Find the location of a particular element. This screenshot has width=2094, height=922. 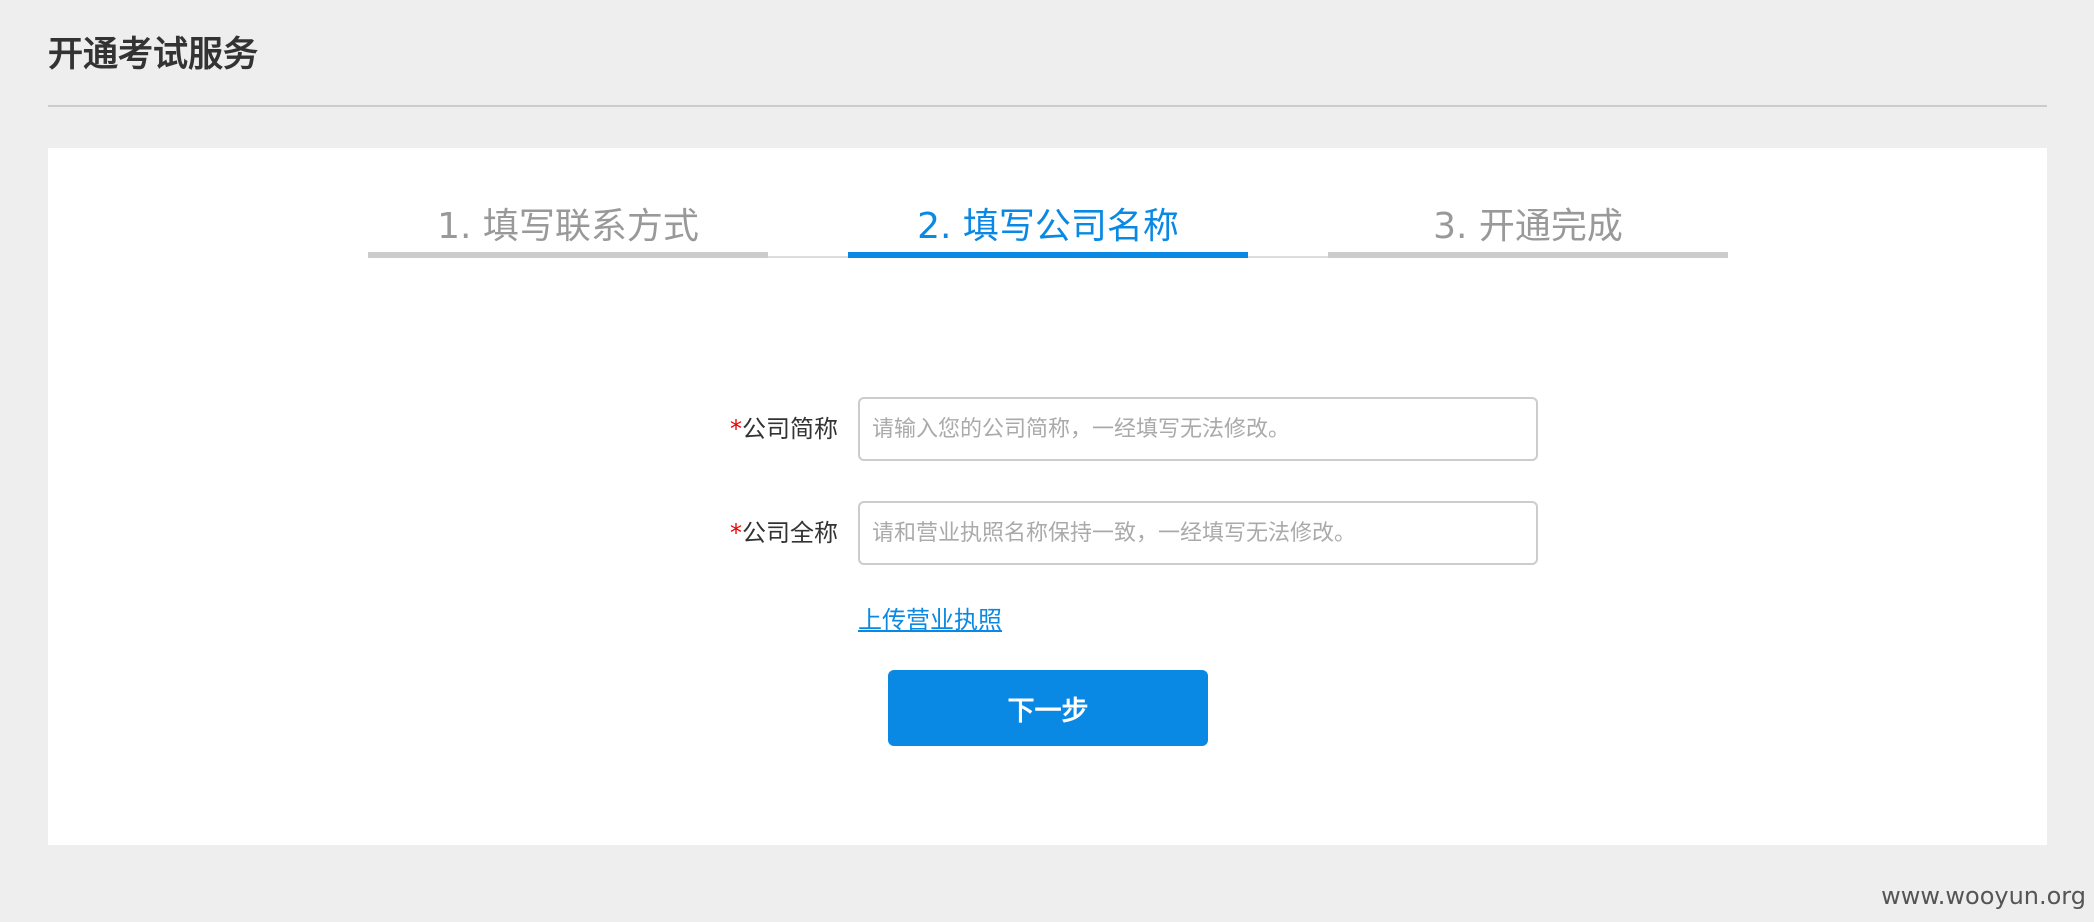

title-divider is located at coordinates (1047, 106).